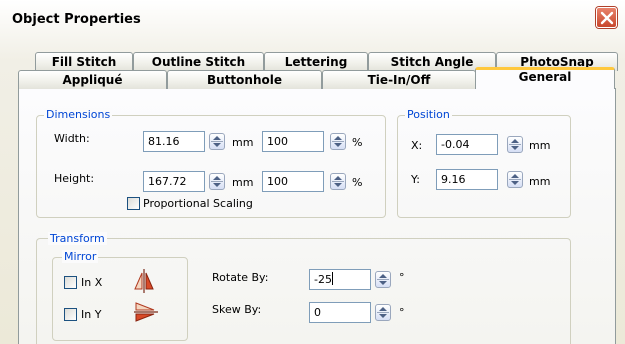  What do you see at coordinates (540, 181) in the screenshot?
I see `y-unit: mm` at bounding box center [540, 181].